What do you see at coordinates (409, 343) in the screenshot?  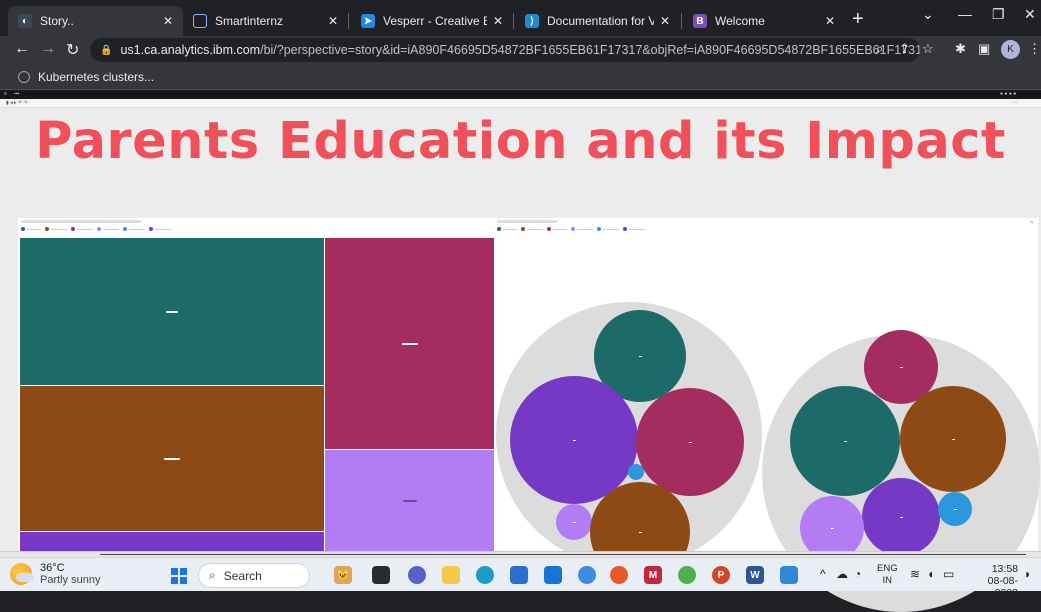 I see `treemap-tile-magenta` at bounding box center [409, 343].